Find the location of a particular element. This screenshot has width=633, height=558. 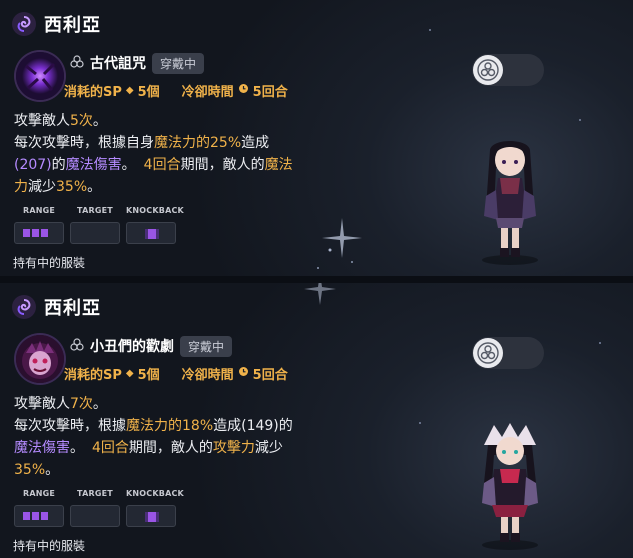

dark-orb-skill-icon is located at coordinates (40, 76).